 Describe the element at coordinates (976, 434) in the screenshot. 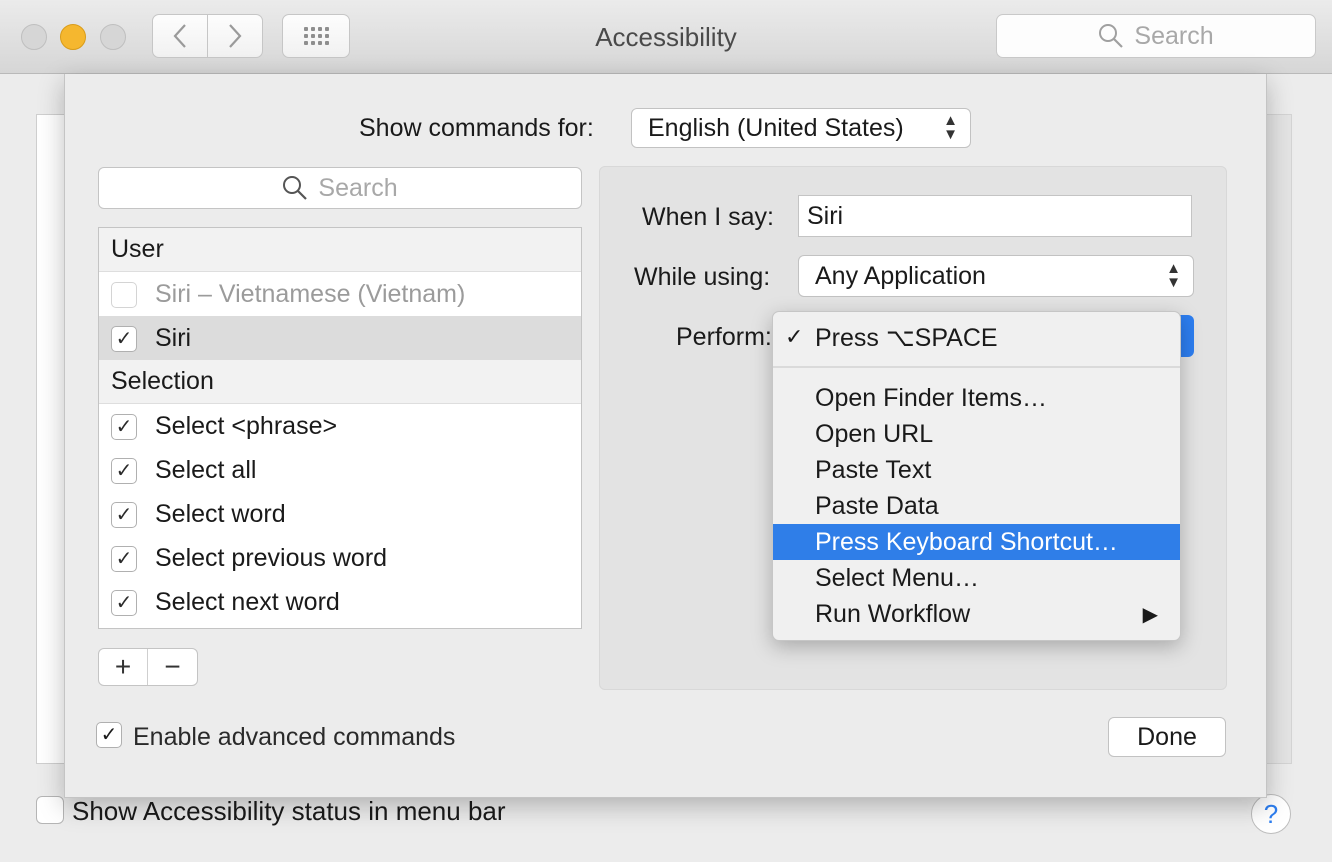

I see `menu-item-open-url: Open URL` at that location.